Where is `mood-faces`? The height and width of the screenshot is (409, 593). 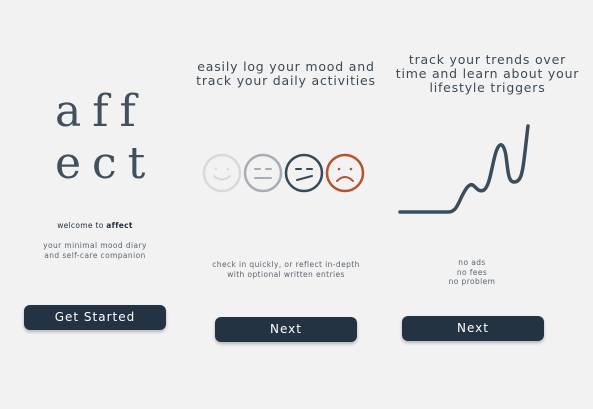 mood-faces is located at coordinates (283, 173).